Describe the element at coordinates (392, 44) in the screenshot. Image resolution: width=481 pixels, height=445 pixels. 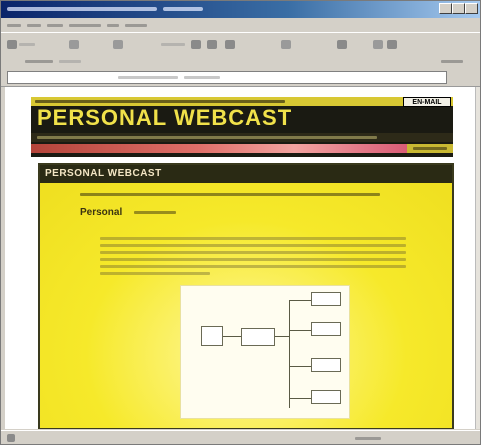
I see `discuss-icon` at that location.